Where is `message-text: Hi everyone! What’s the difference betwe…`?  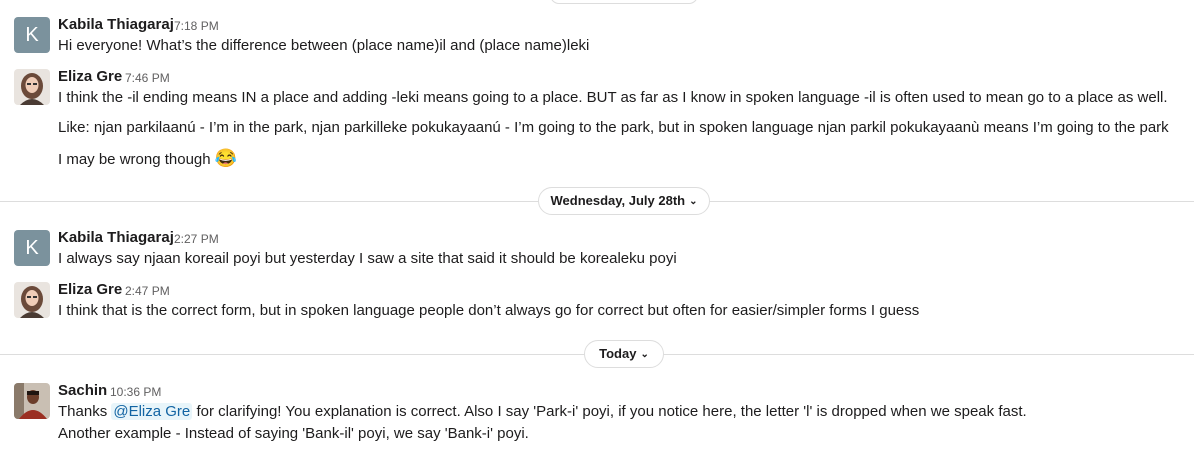 message-text: Hi everyone! What’s the difference betwe… is located at coordinates (324, 45).